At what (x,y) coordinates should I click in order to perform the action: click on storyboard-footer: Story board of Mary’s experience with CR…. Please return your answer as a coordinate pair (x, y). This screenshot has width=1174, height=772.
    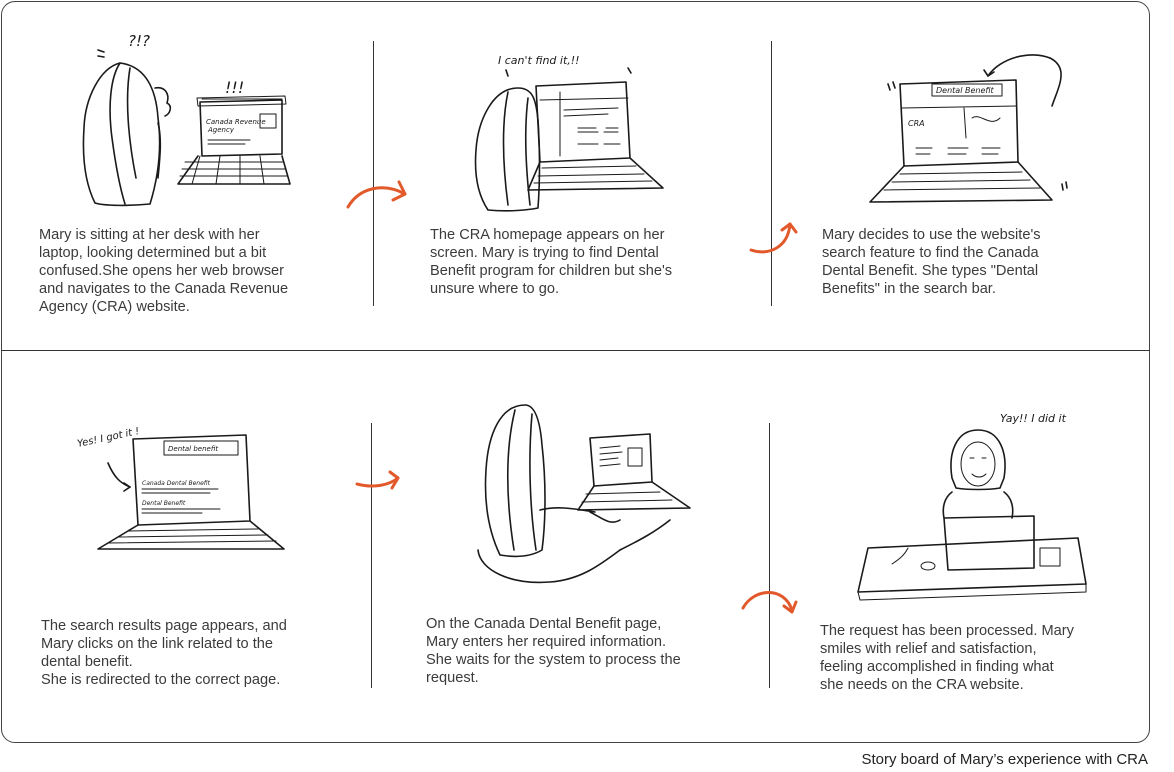
    Looking at the image, I should click on (1004, 759).